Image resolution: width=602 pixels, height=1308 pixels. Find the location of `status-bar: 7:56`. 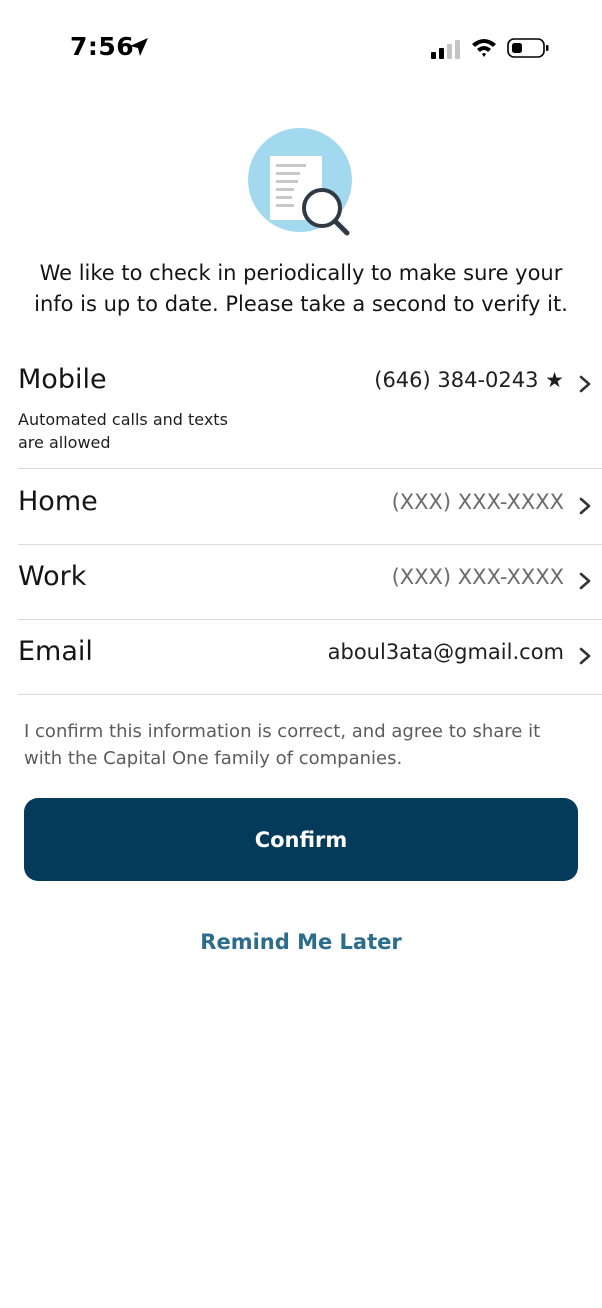

status-bar: 7:56 is located at coordinates (301, 48).